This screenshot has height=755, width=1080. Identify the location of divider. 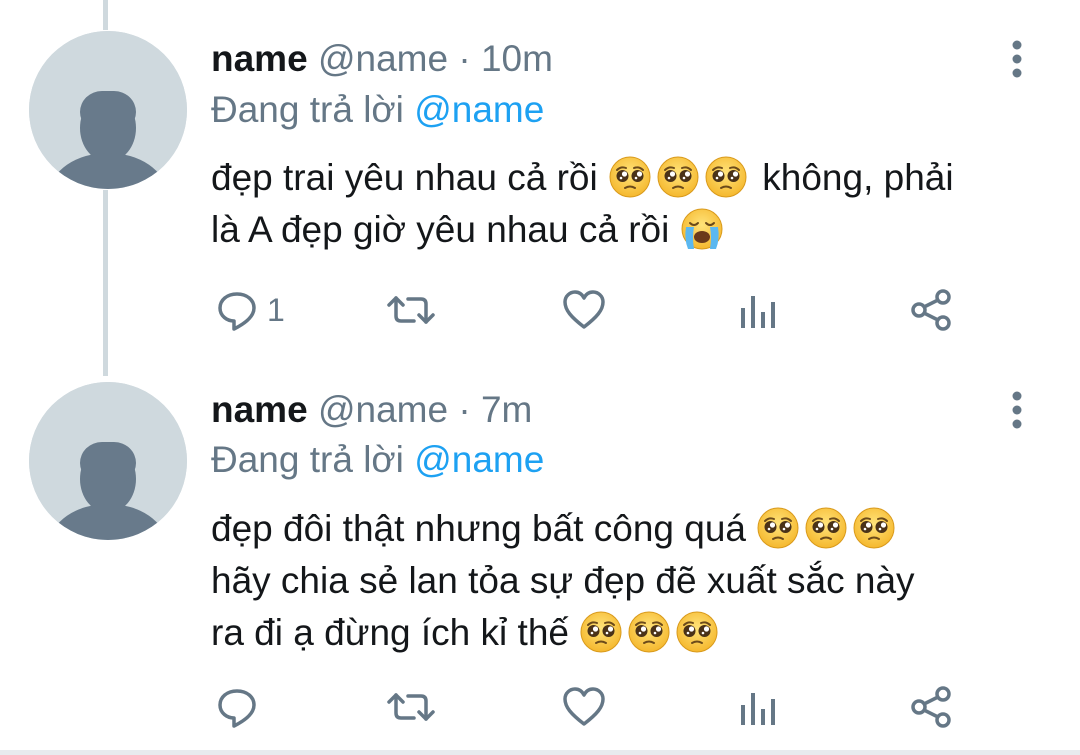
(540, 752).